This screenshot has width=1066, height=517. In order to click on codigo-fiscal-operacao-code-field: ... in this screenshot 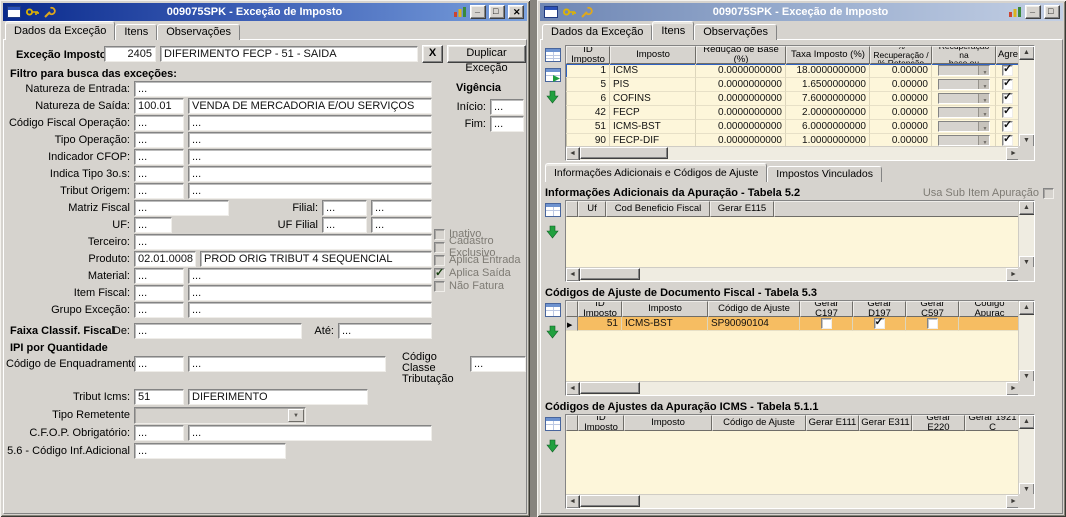, I will do `click(159, 123)`.